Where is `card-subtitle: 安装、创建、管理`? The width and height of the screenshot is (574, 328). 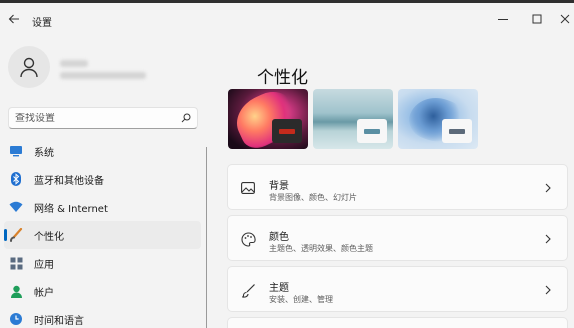 card-subtitle: 安装、创建、管理 is located at coordinates (301, 299).